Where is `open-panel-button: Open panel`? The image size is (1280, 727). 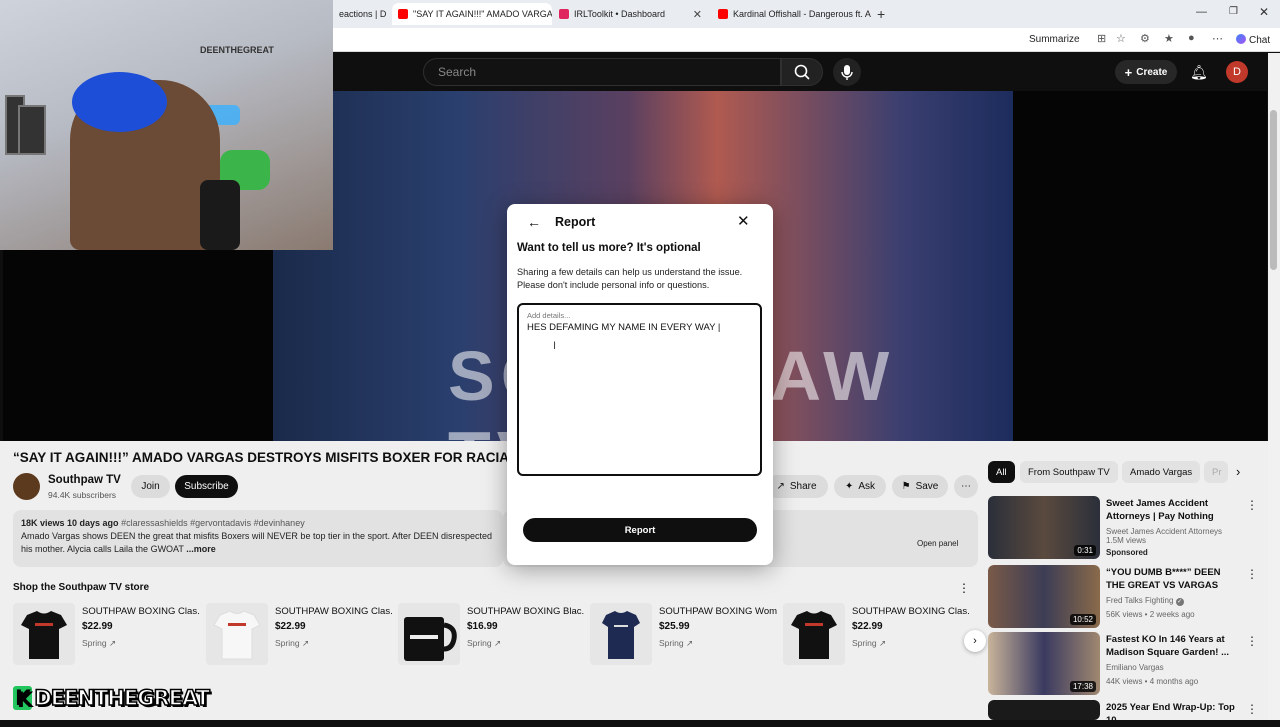 open-panel-button: Open panel is located at coordinates (943, 547).